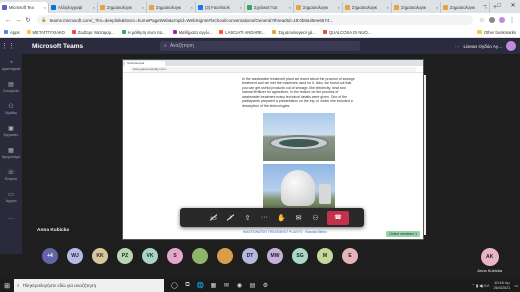 This screenshot has height=292, width=520. Describe the element at coordinates (492, 20) in the screenshot. I see `extension-icon` at that location.